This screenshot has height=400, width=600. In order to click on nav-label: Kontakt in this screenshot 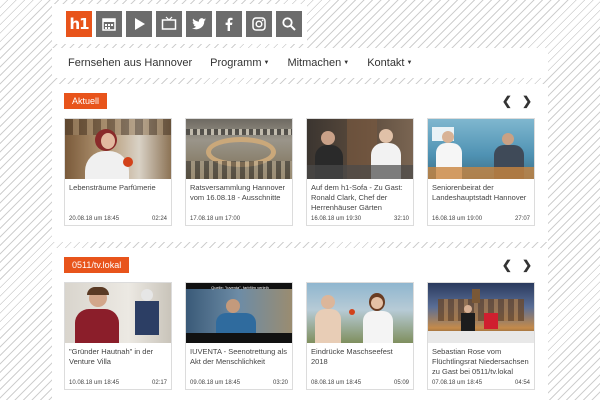, I will do `click(386, 63)`.